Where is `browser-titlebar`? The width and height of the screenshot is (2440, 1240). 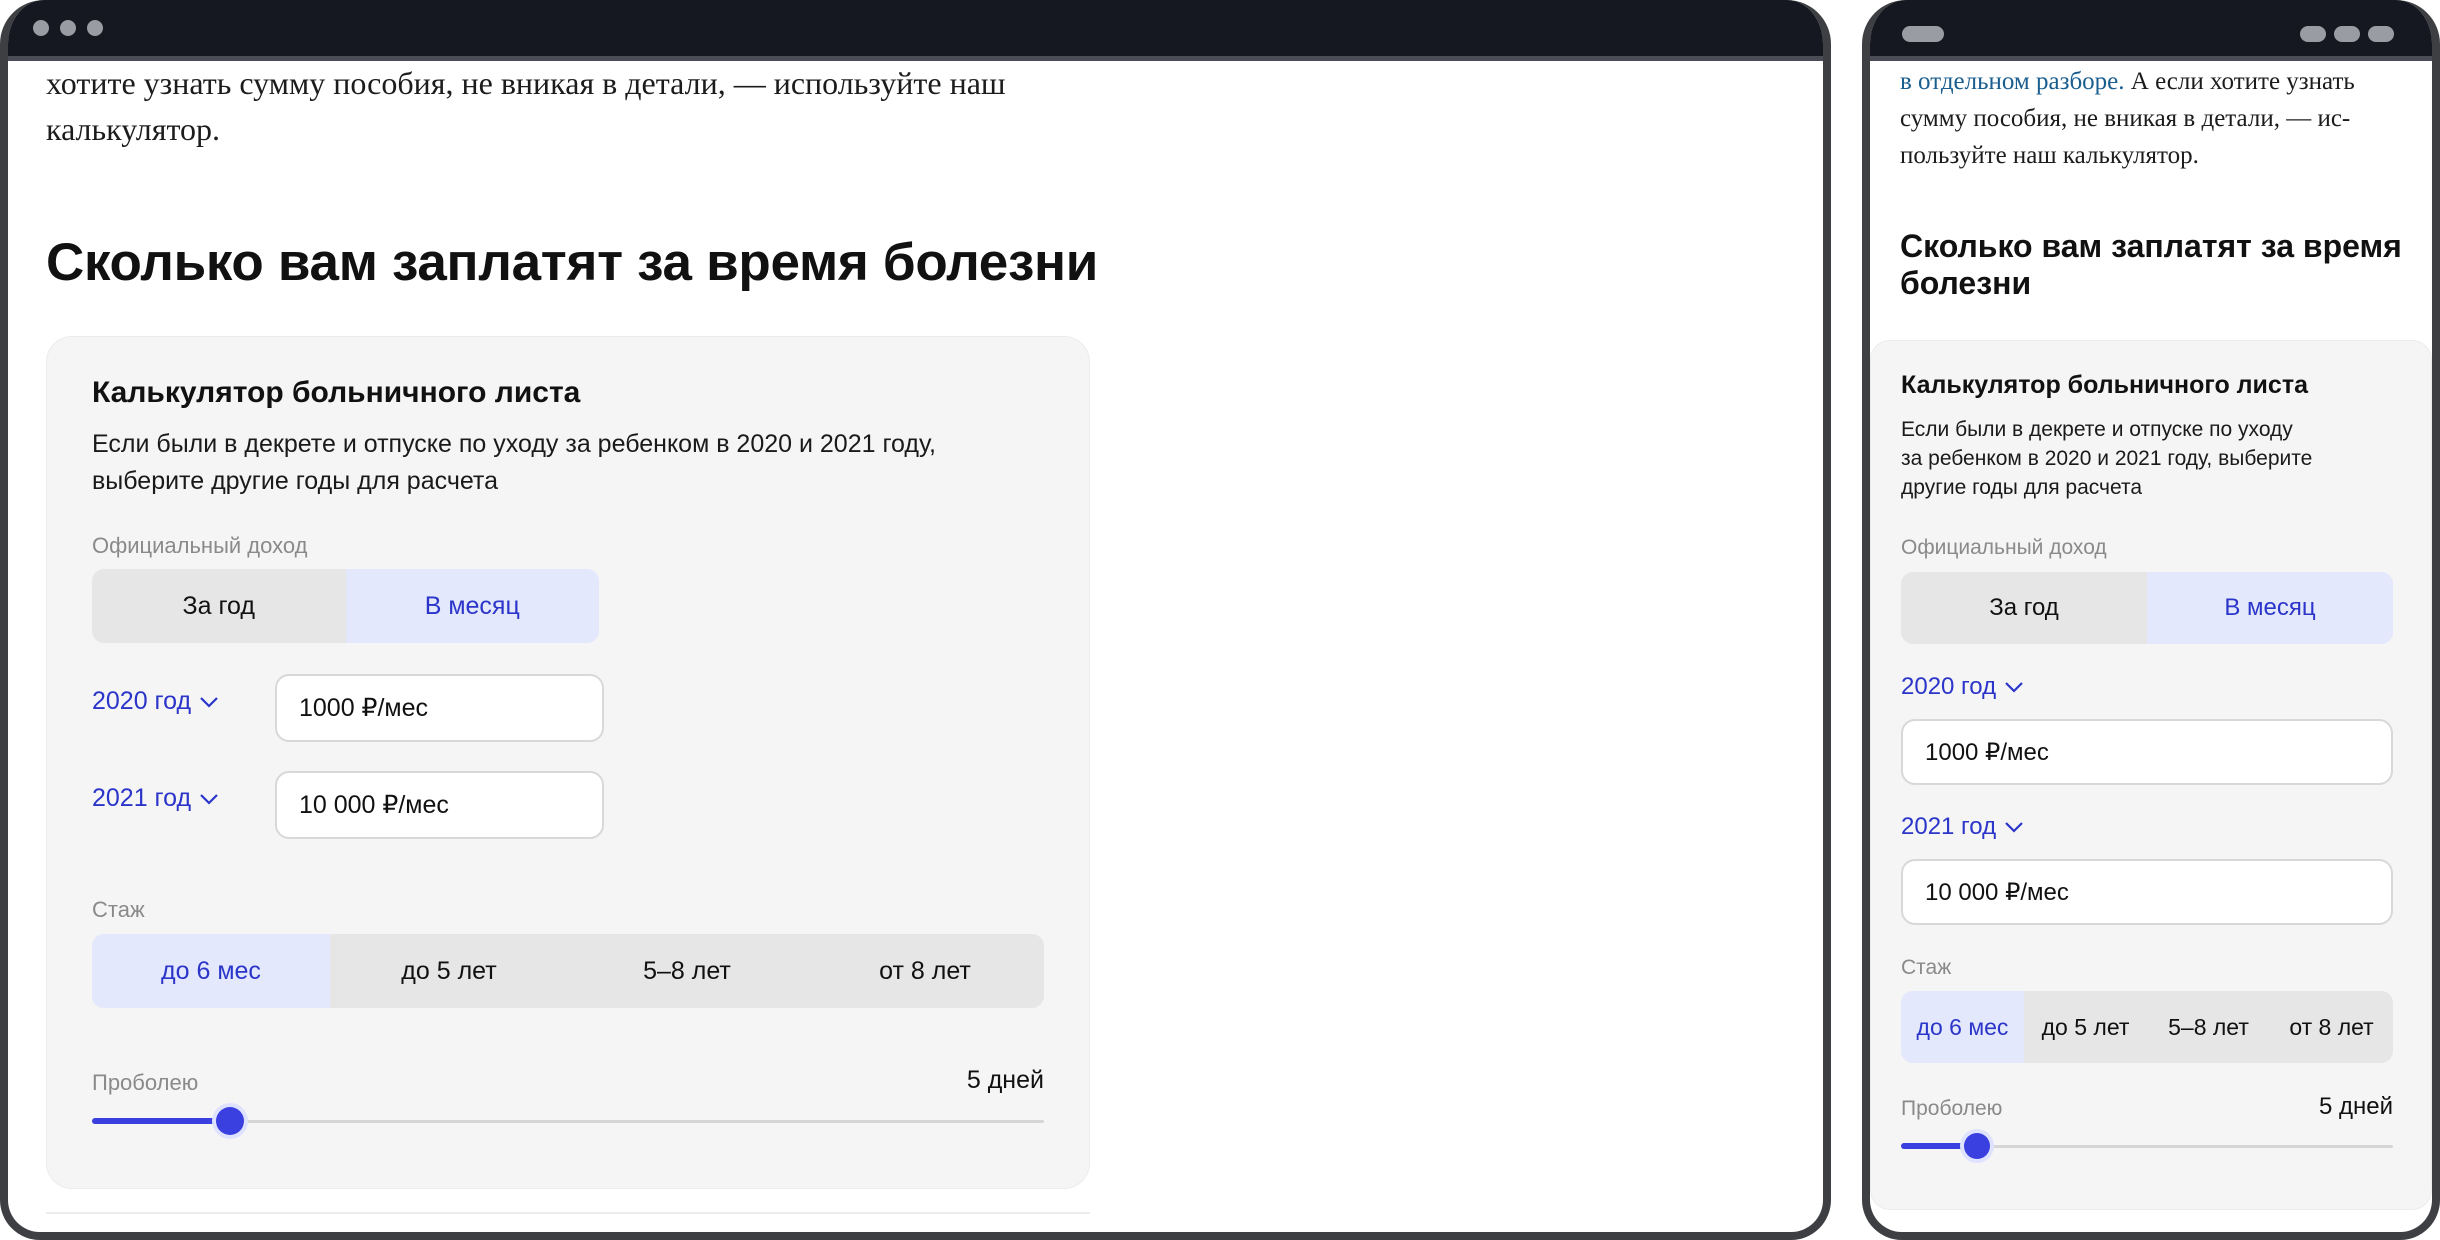
browser-titlebar is located at coordinates (915, 29).